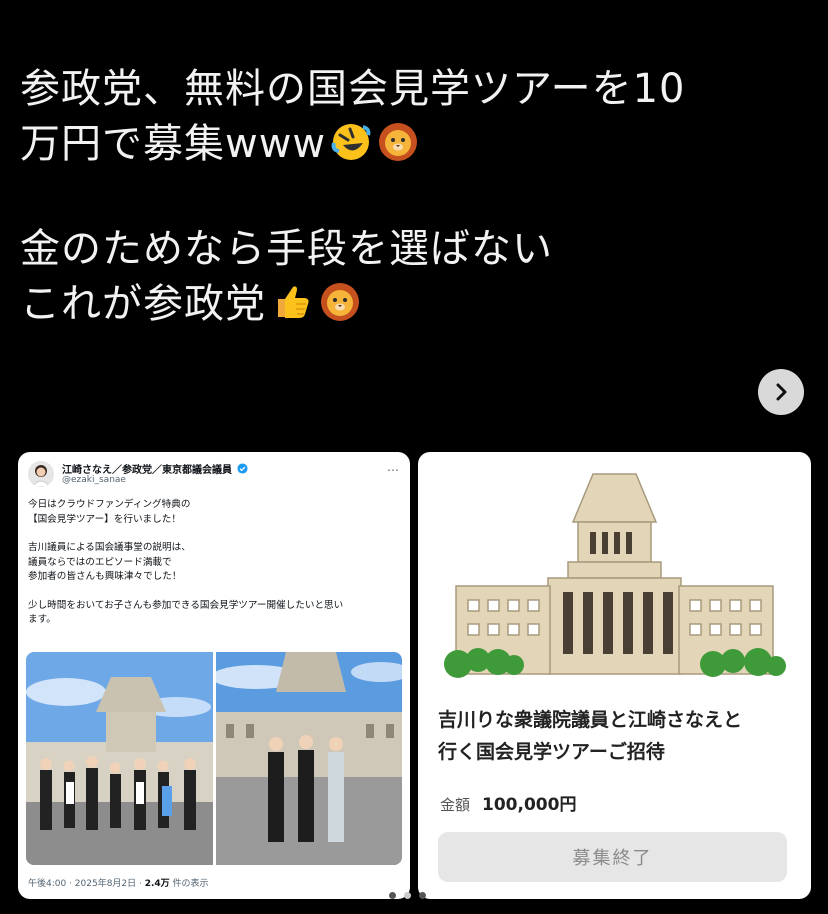 The height and width of the screenshot is (914, 828). I want to click on price-row: 金額 100,000円, so click(508, 802).